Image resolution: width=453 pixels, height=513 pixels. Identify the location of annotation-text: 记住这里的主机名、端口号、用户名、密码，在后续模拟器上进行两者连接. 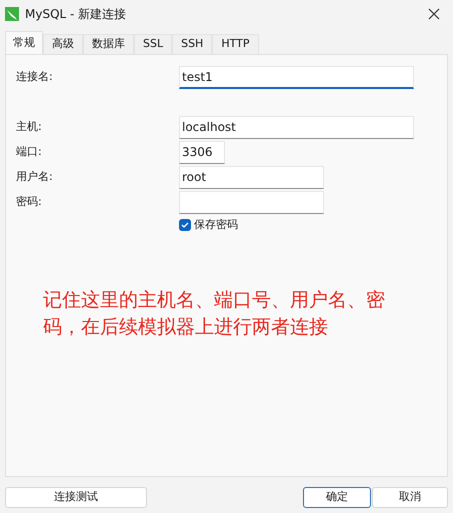
(214, 314).